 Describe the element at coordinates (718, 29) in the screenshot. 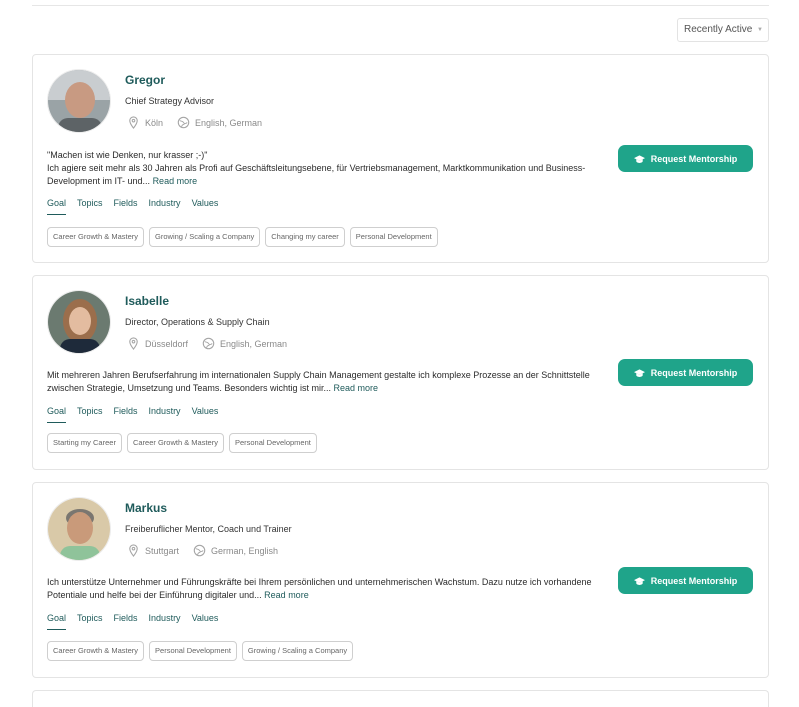

I see `sort-label: Recently Active` at that location.